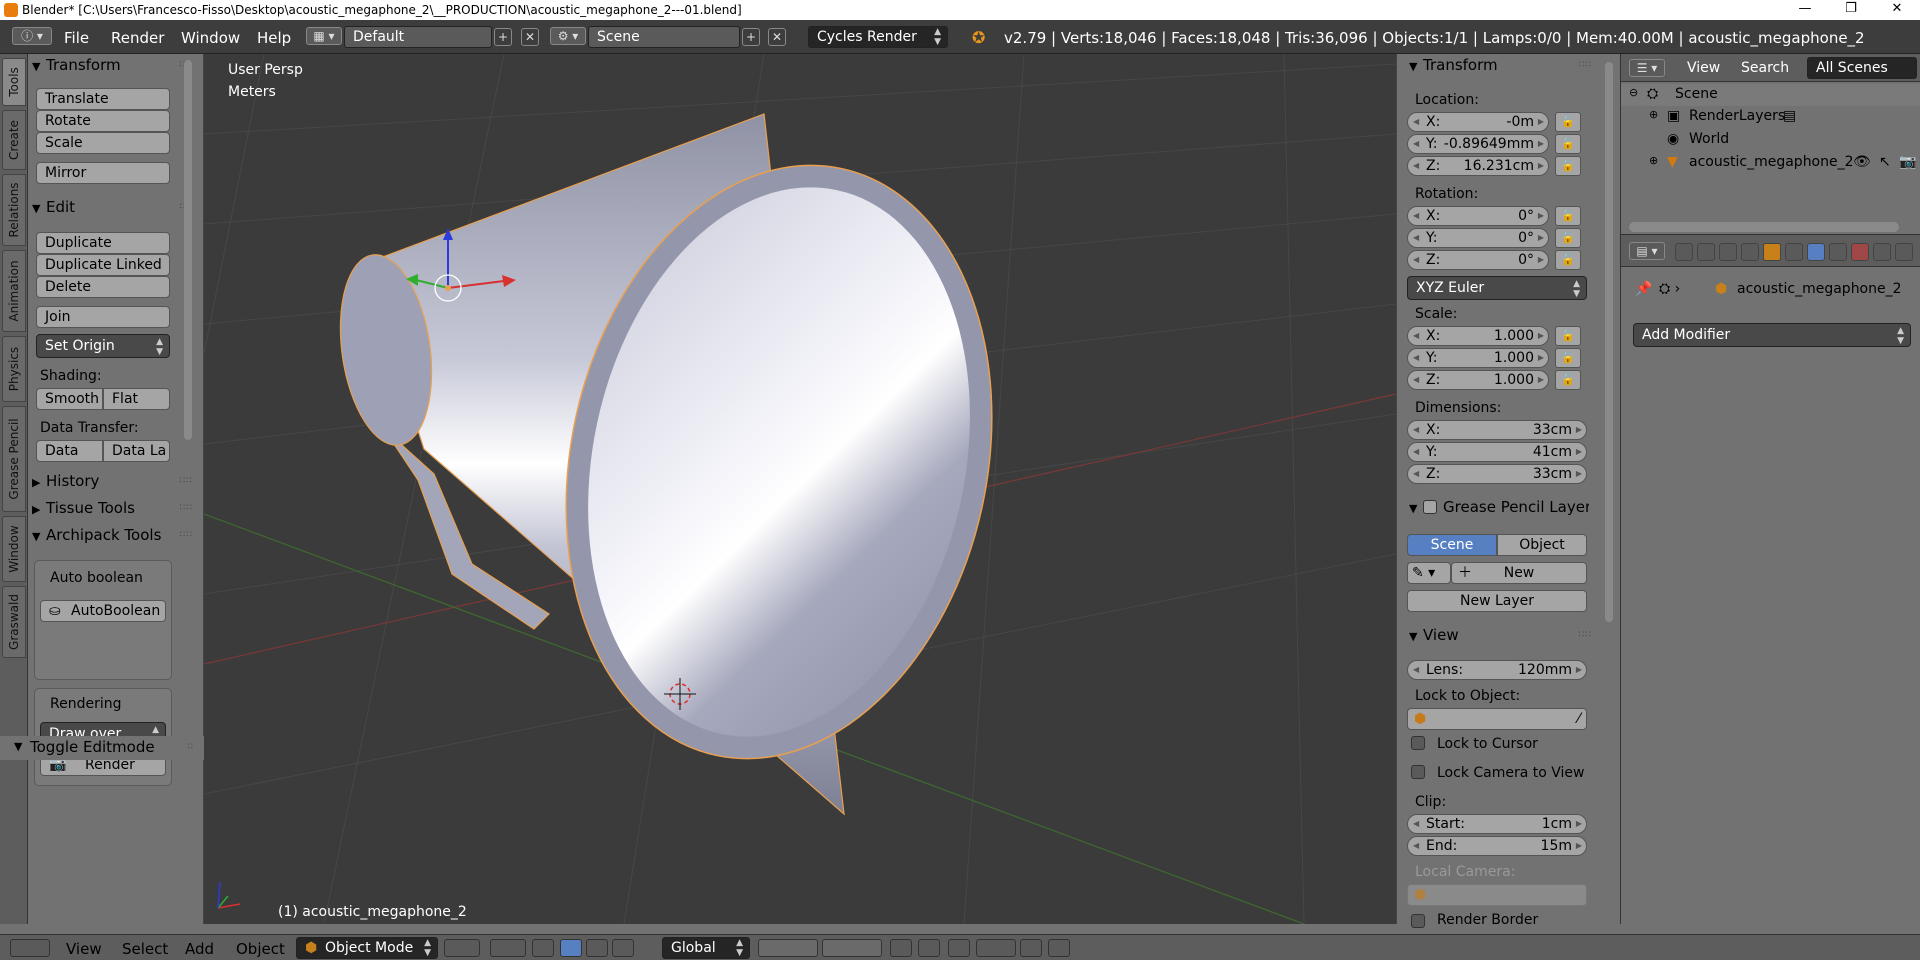 The width and height of the screenshot is (1920, 960). Describe the element at coordinates (1497, 474) in the screenshot. I see `dimensions-z-field: ◀ Z: 33cm ▶` at that location.